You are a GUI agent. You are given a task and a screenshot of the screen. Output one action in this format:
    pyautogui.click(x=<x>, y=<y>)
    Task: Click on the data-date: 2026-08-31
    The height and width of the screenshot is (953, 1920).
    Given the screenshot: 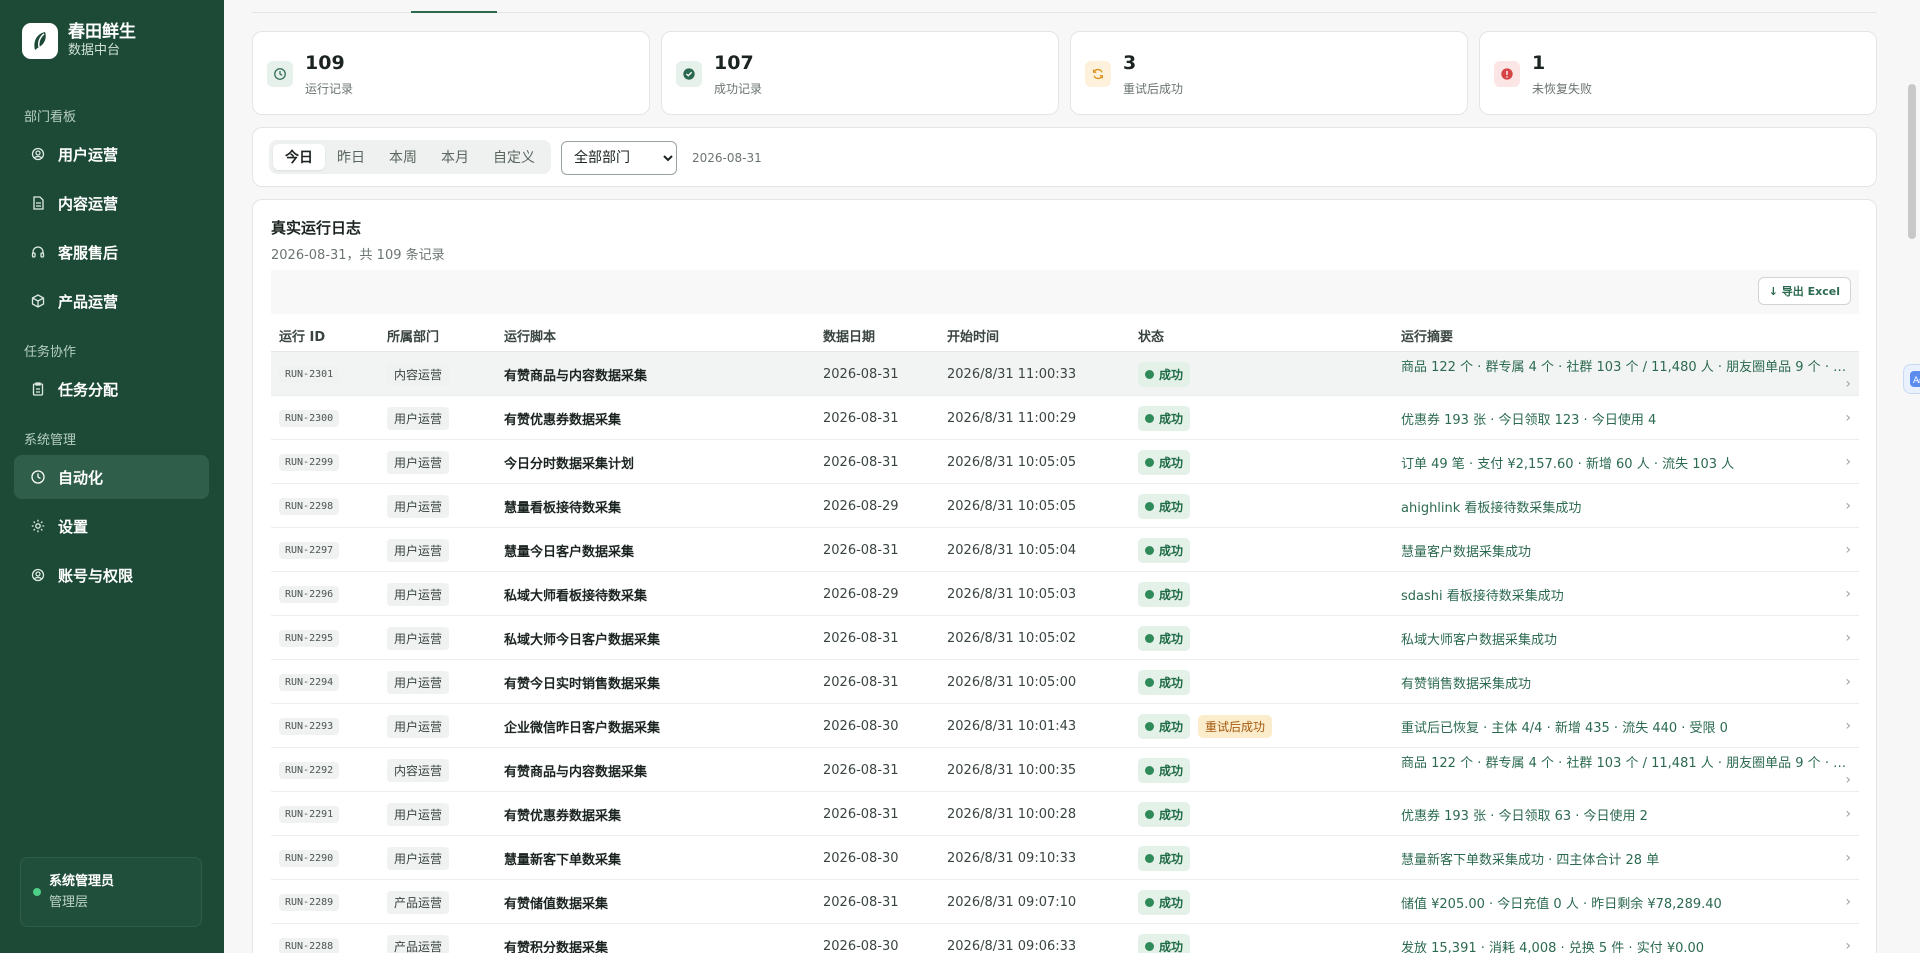 What is the action you would take?
    pyautogui.click(x=861, y=418)
    